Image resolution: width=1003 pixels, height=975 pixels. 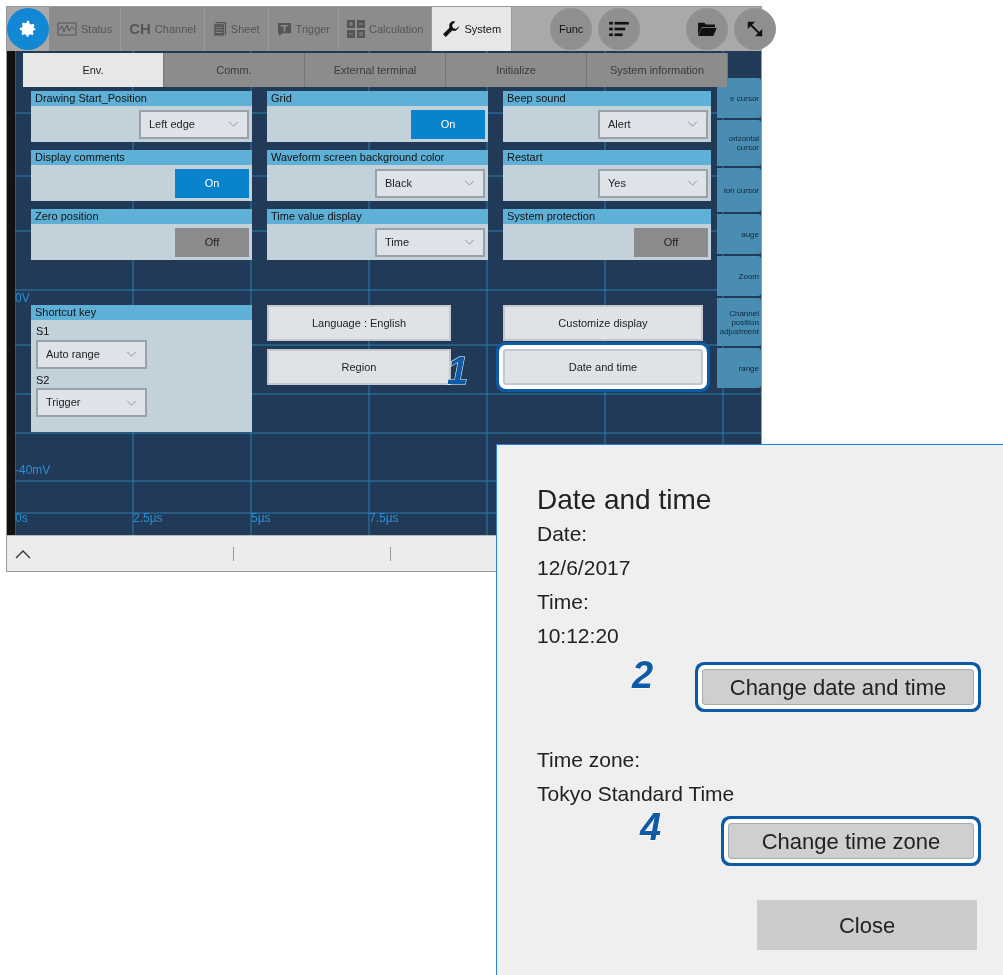 What do you see at coordinates (148, 518) in the screenshot?
I see `axis-label: 2.5µs` at bounding box center [148, 518].